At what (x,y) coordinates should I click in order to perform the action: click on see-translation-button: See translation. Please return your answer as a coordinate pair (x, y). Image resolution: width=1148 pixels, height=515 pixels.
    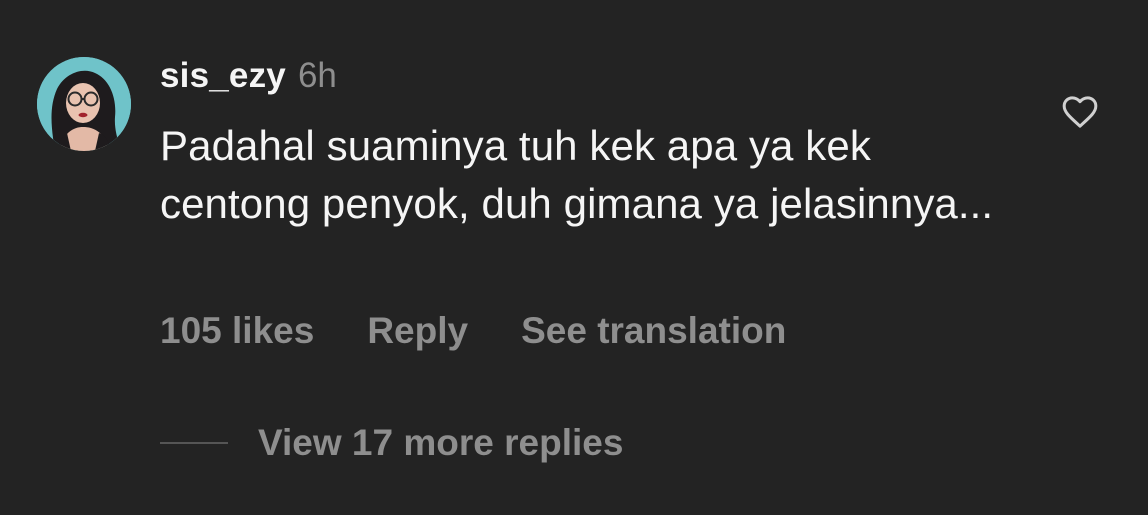
    Looking at the image, I should click on (653, 331).